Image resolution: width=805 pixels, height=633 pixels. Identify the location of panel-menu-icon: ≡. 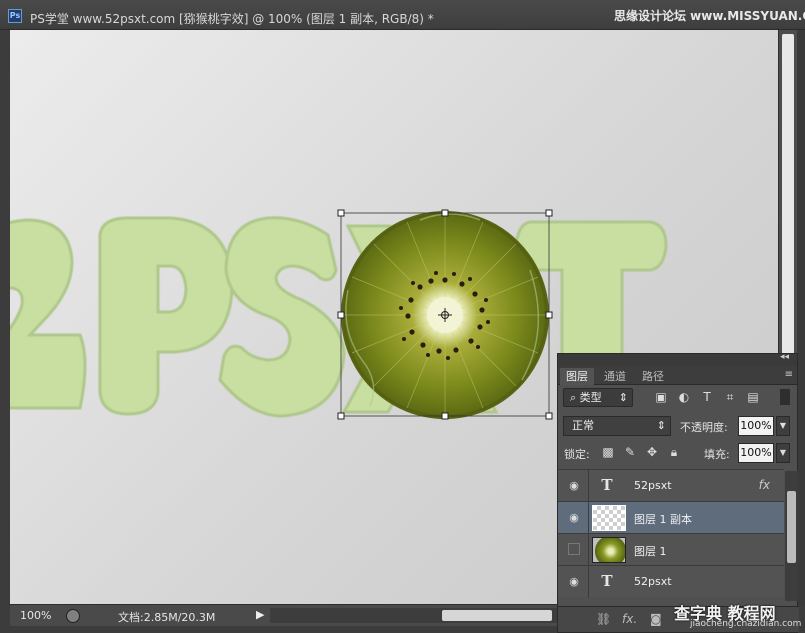
(789, 374).